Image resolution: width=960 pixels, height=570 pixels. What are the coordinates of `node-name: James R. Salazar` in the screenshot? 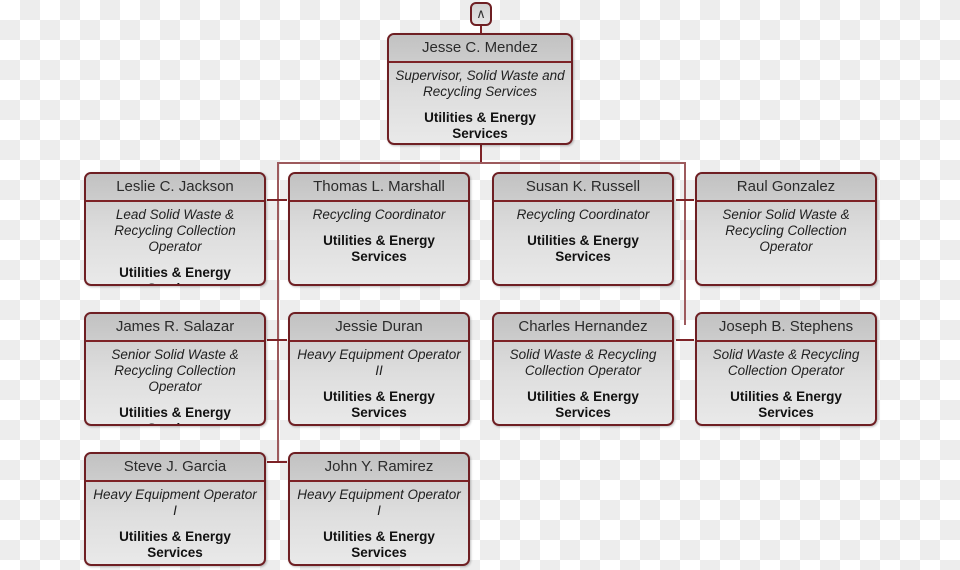 It's located at (175, 328).